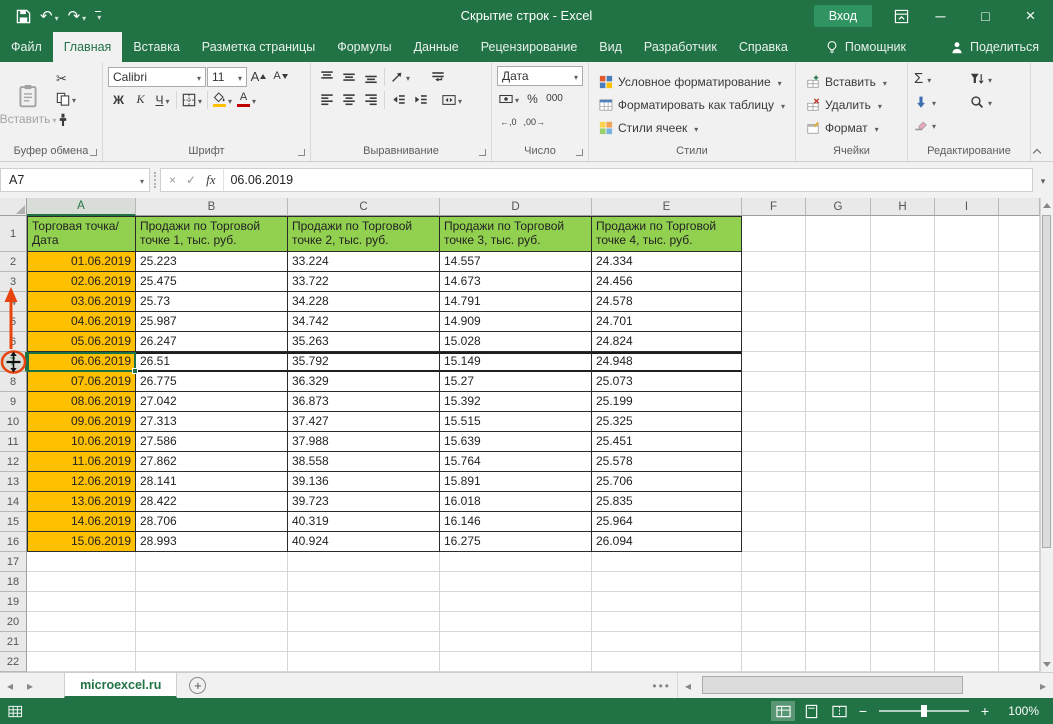 The image size is (1053, 724). What do you see at coordinates (667, 322) in the screenshot?
I see `cell-E5: 24.701` at bounding box center [667, 322].